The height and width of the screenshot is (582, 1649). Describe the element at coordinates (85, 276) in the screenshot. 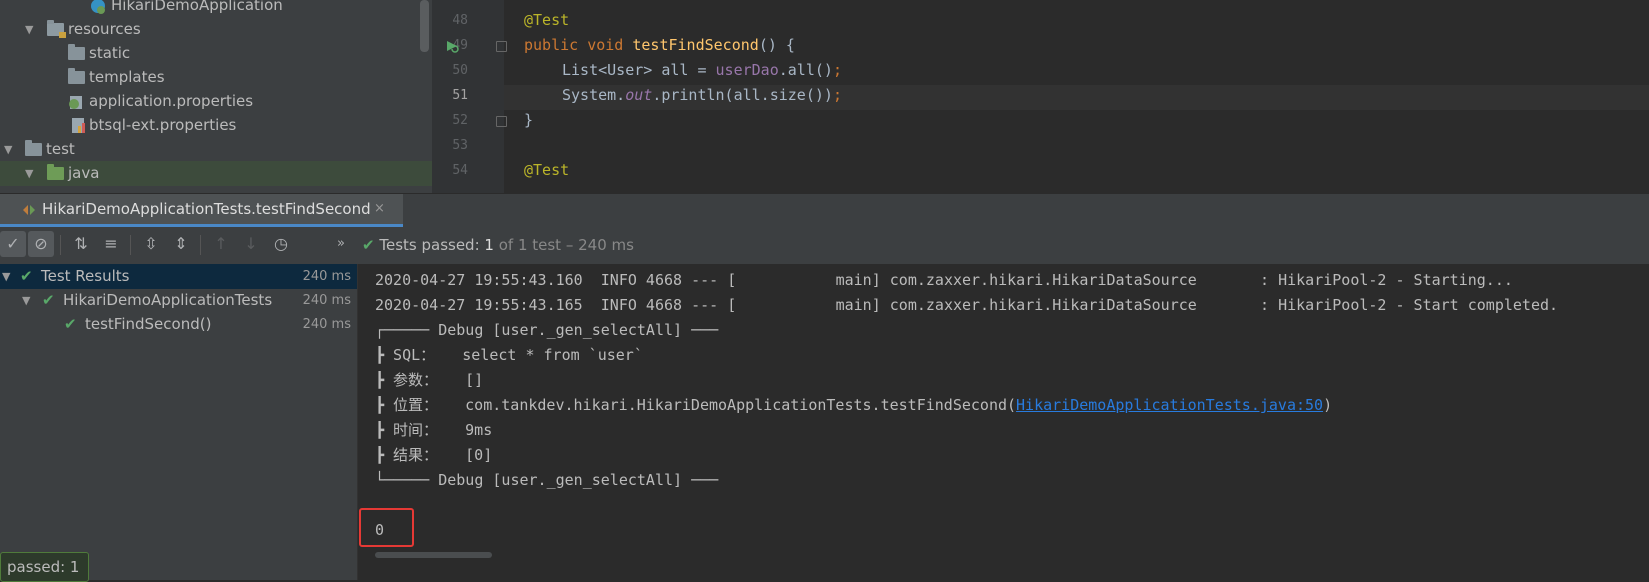

I see `tree-item-label: Test Results` at that location.